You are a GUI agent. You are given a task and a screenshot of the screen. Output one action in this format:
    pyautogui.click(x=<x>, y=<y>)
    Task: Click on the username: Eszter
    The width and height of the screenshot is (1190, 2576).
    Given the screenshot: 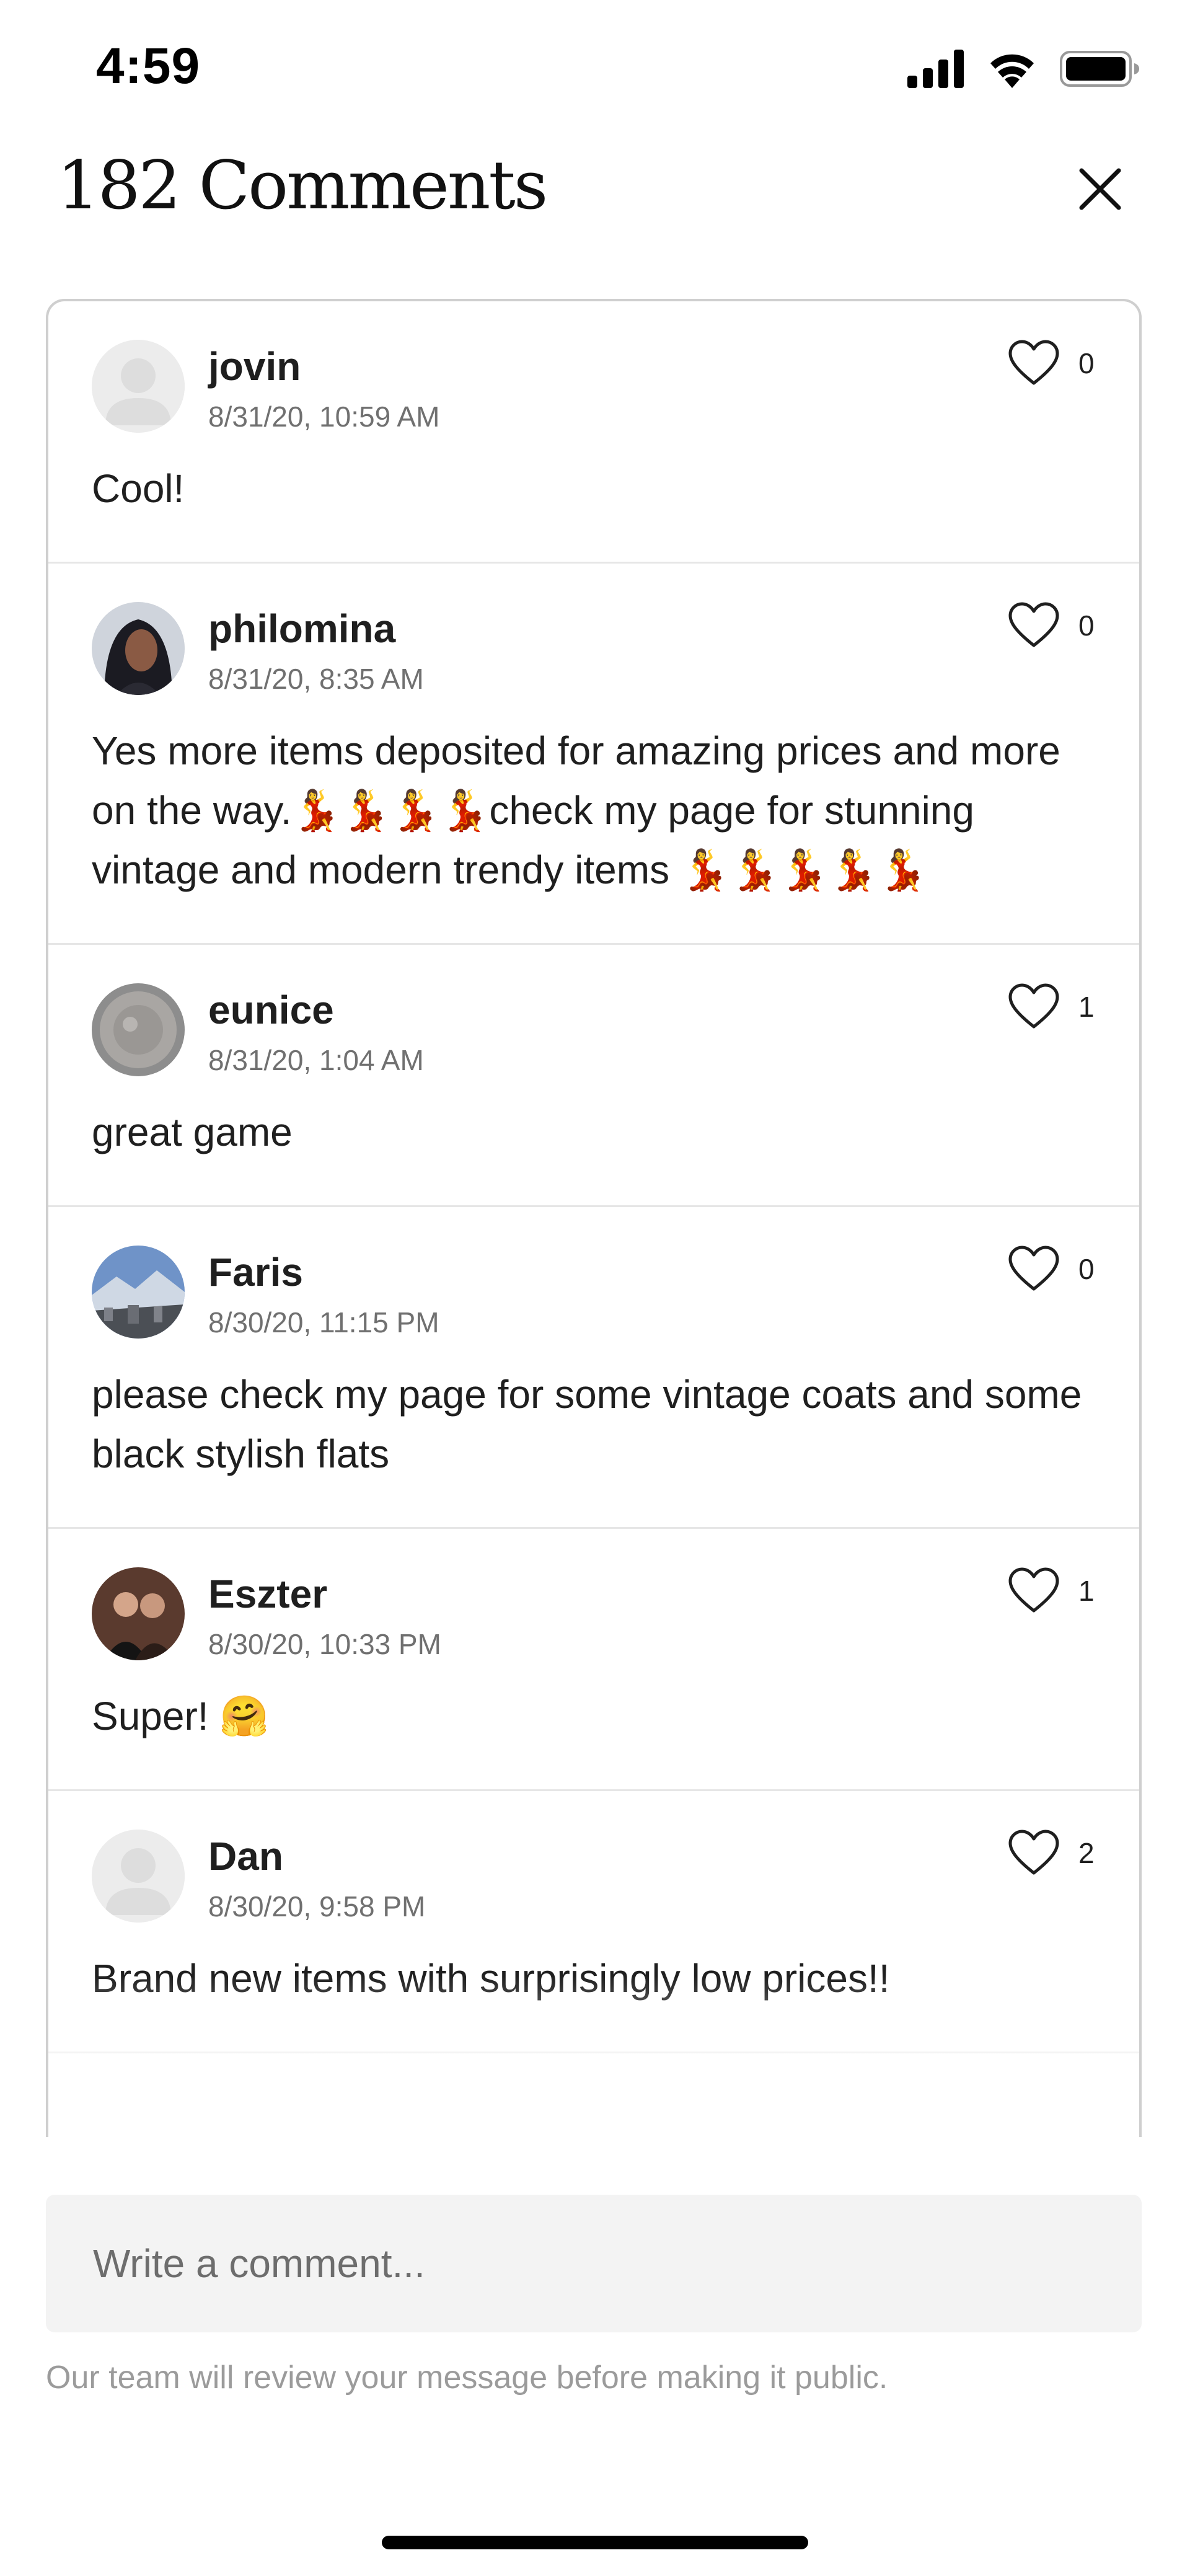 What is the action you would take?
    pyautogui.click(x=324, y=1594)
    